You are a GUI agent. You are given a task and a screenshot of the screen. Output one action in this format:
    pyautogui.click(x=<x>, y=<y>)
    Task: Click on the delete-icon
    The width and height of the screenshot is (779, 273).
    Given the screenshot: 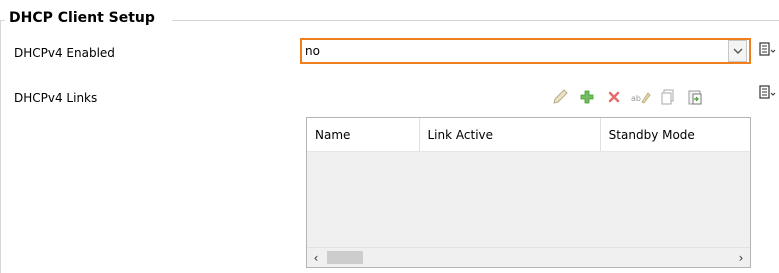 What is the action you would take?
    pyautogui.click(x=614, y=97)
    